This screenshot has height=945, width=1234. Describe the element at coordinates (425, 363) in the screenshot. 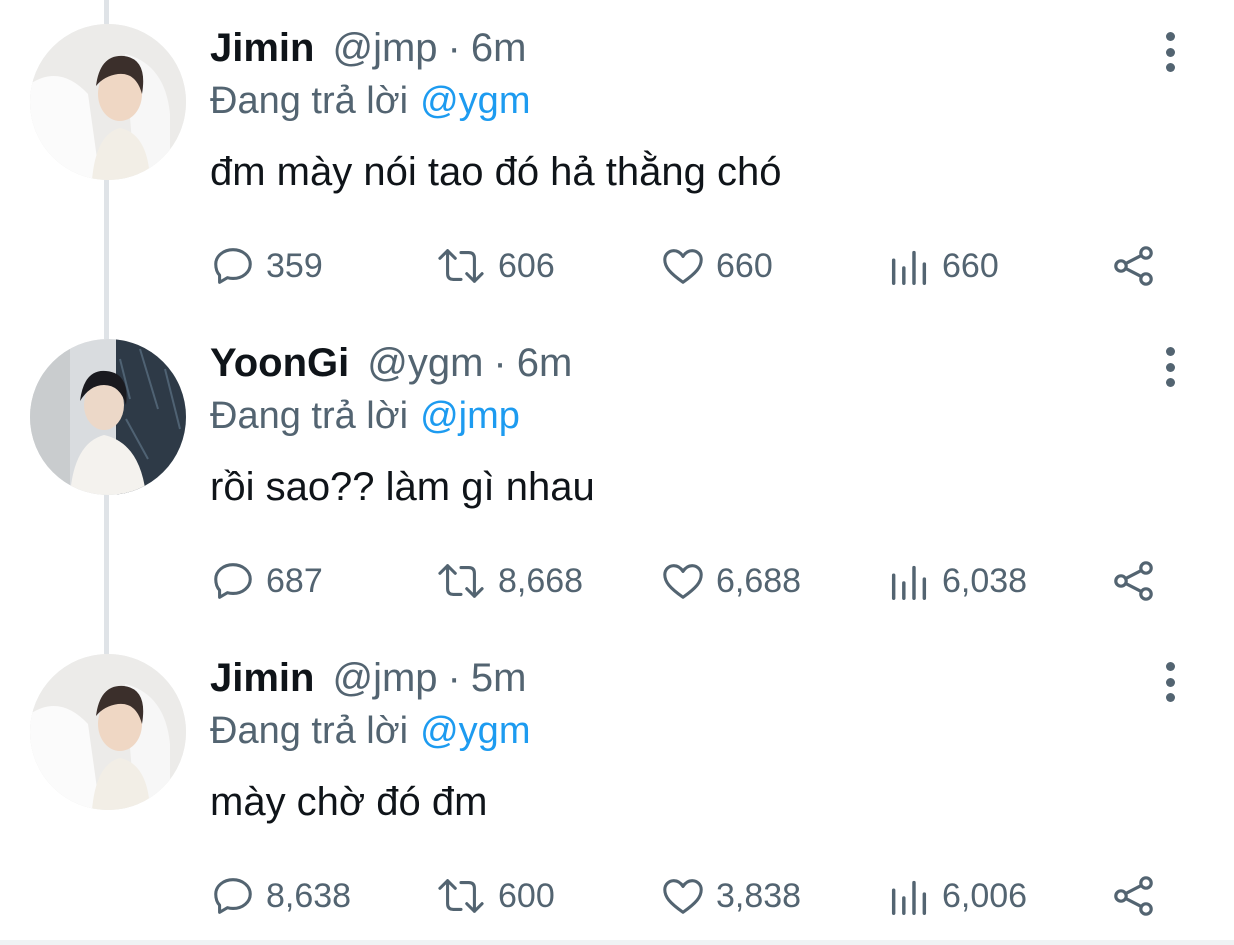

I see `user-handle: @ygm` at that location.